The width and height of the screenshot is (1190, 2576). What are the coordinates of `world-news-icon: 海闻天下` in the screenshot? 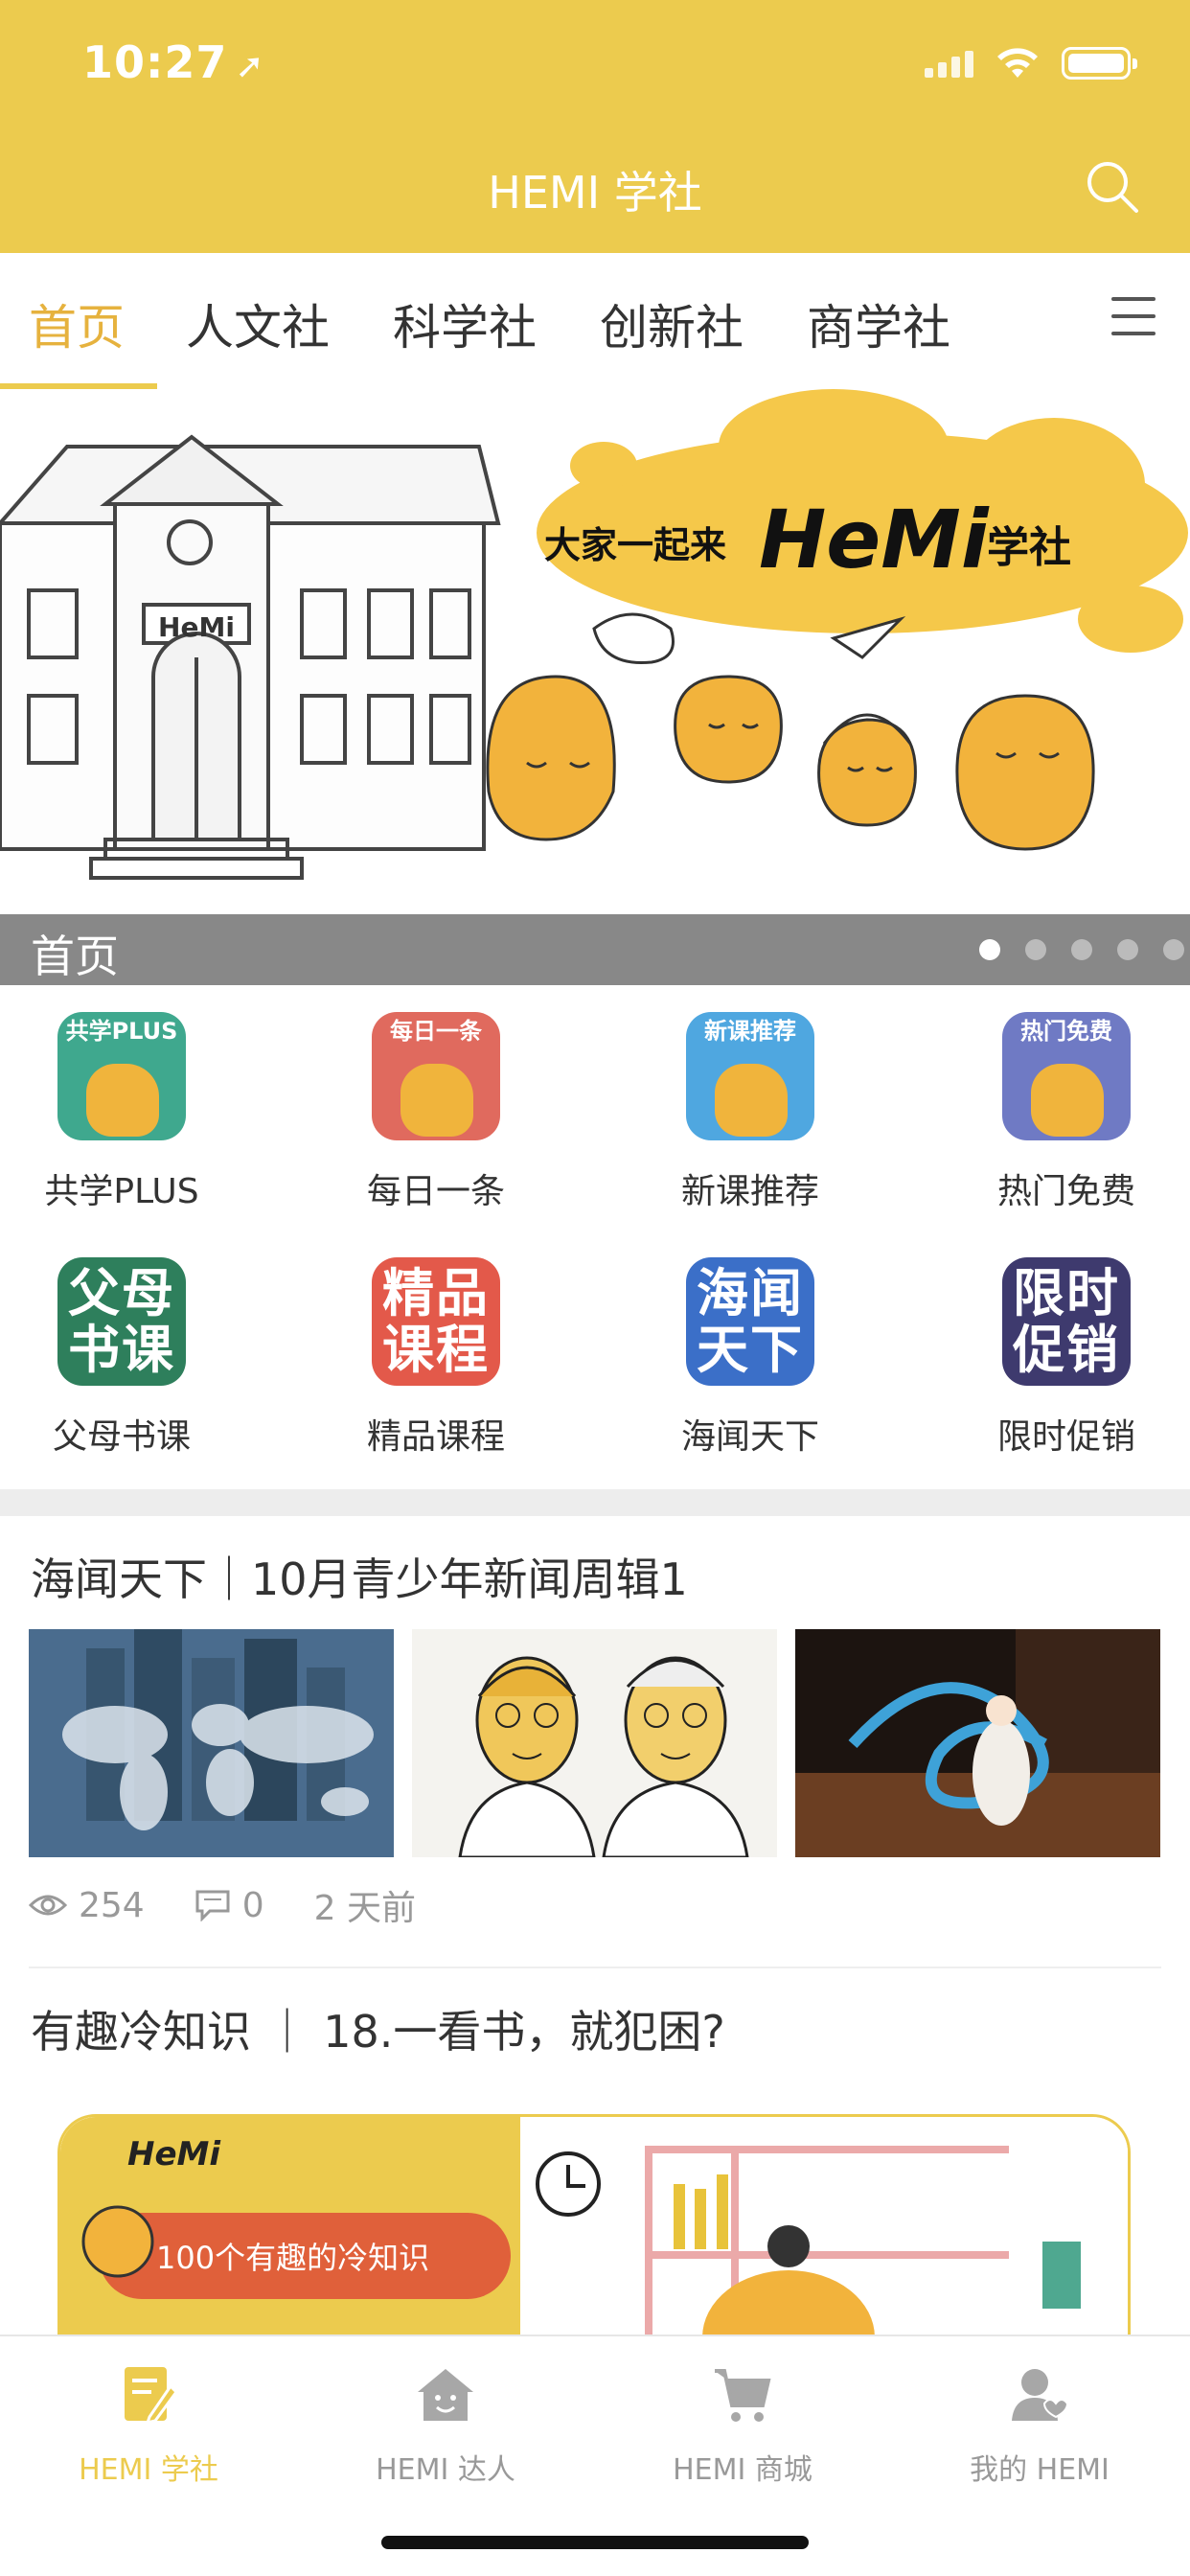 It's located at (750, 1321).